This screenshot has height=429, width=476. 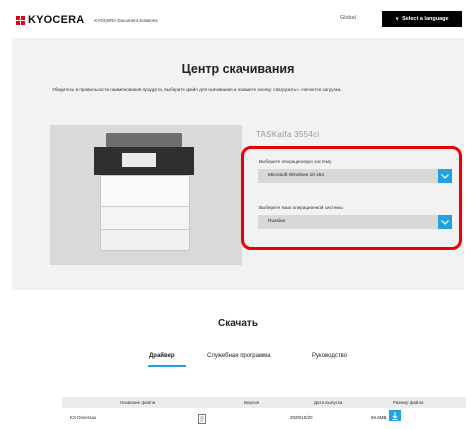 What do you see at coordinates (252, 402) in the screenshot?
I see `column-header-version: Версия` at bounding box center [252, 402].